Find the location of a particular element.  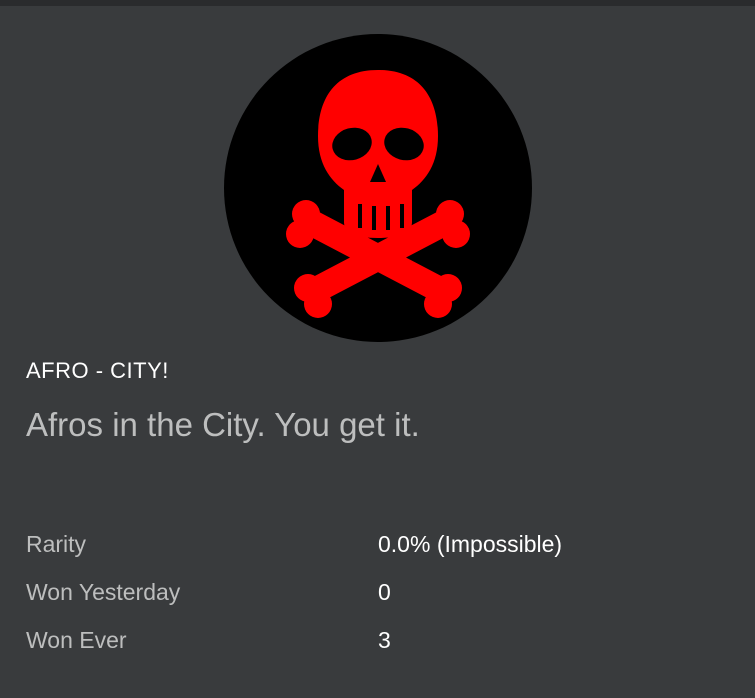

stat-row-won-yesterday: Won Yesterday 0 is located at coordinates (376, 603).